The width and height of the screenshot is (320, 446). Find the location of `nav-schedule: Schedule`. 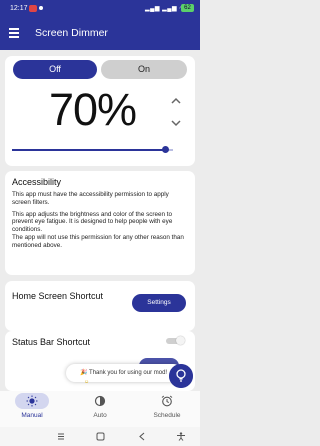

nav-schedule: Schedule is located at coordinates (167, 407).